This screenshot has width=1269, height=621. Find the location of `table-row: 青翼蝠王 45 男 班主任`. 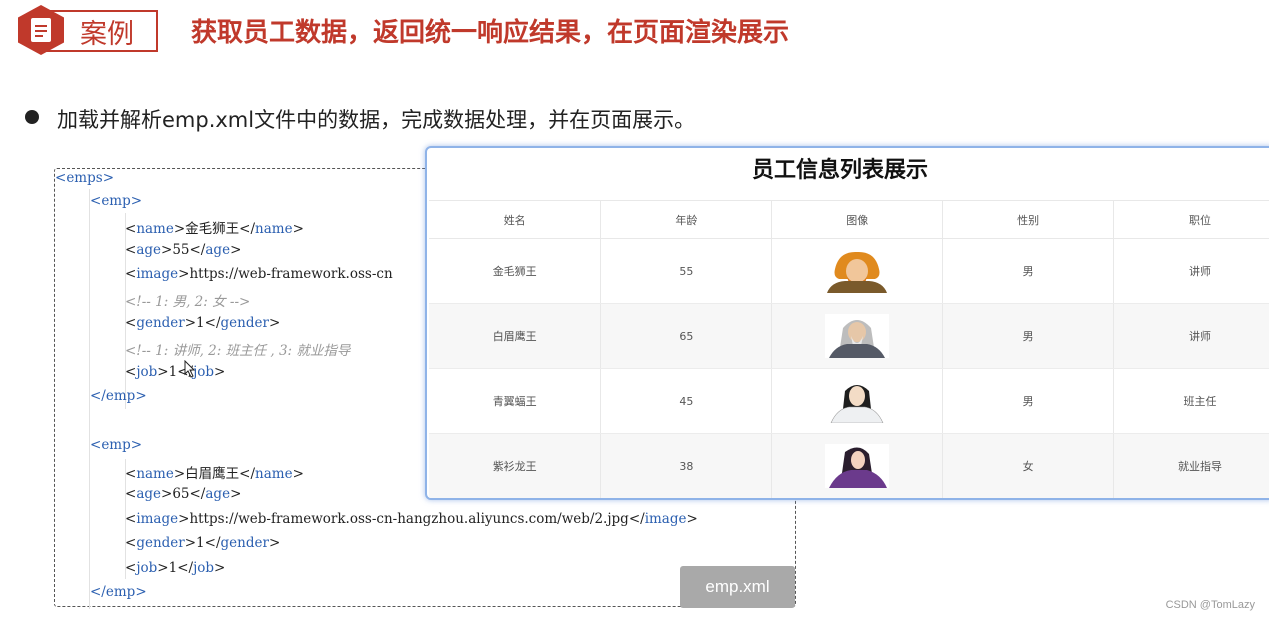

table-row: 青翼蝠王 45 男 班主任 is located at coordinates (849, 401).